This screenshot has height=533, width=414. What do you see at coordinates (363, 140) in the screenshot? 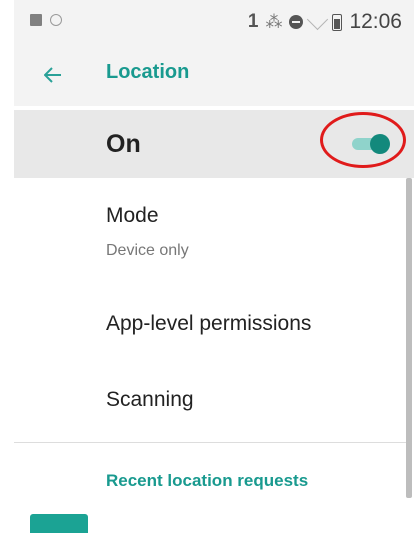
I see `red-annotation-circle` at bounding box center [363, 140].